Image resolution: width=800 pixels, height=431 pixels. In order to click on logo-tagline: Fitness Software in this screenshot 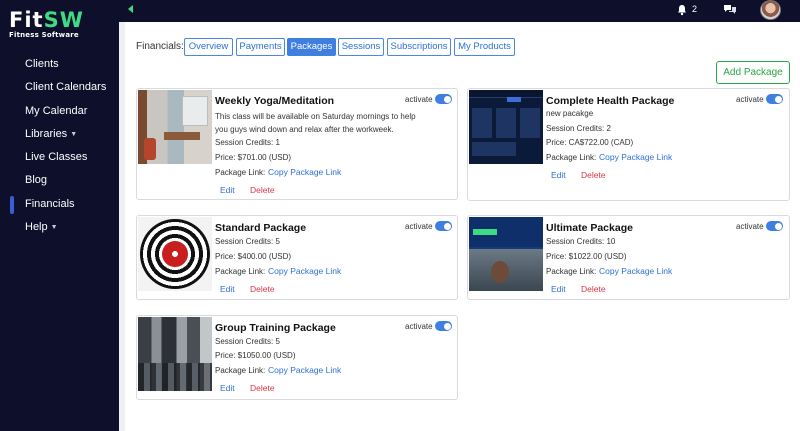, I will do `click(44, 35)`.